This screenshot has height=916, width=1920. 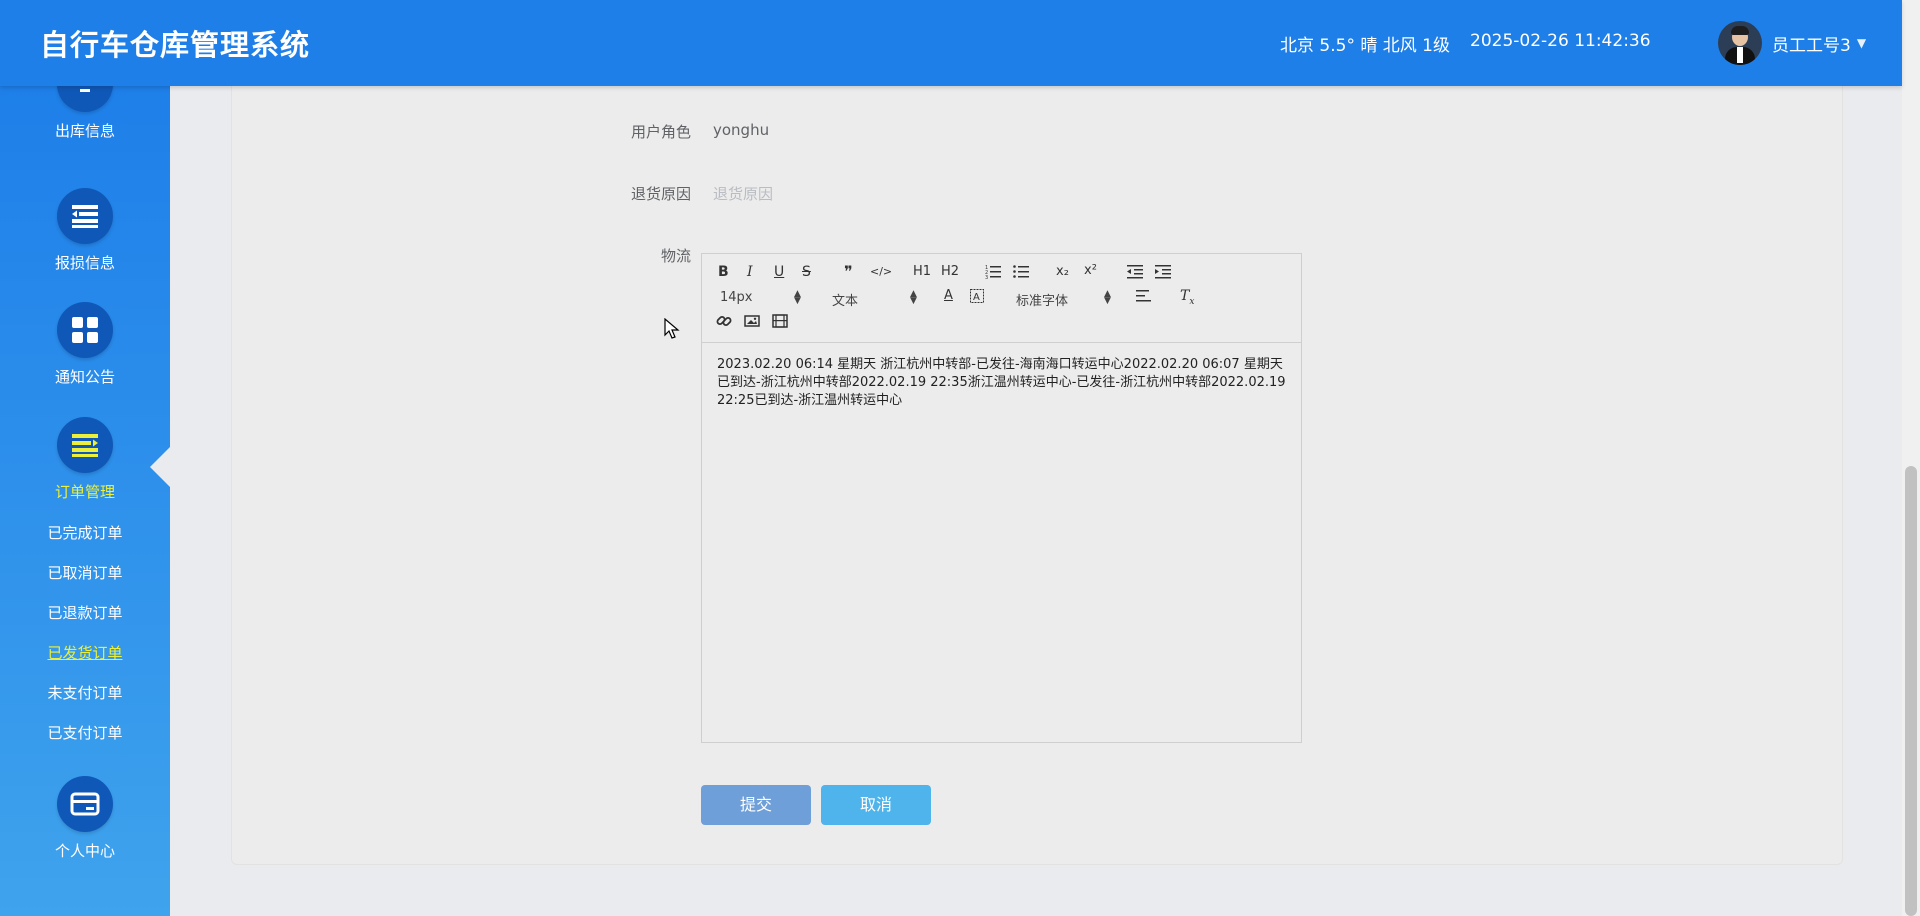 I want to click on strike-icon: S, so click(x=806, y=272).